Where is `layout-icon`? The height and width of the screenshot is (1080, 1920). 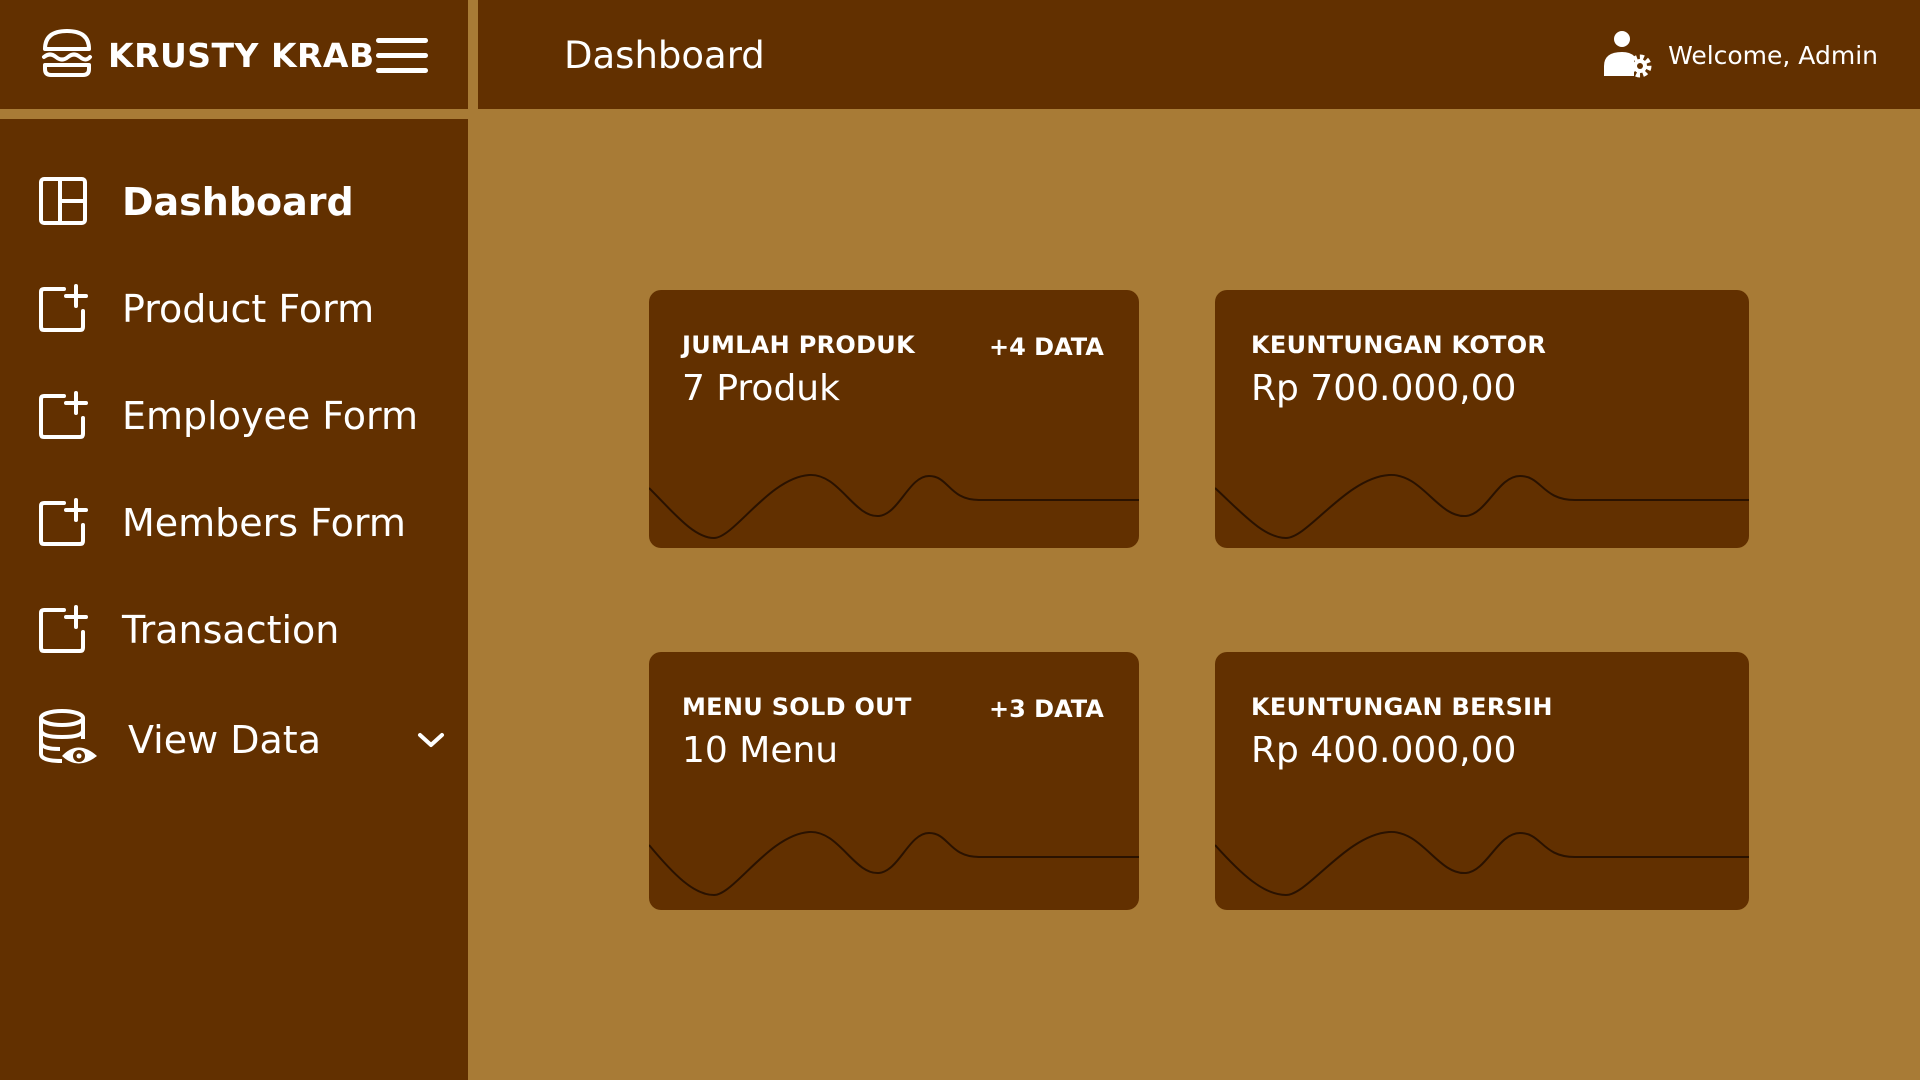
layout-icon is located at coordinates (63, 201).